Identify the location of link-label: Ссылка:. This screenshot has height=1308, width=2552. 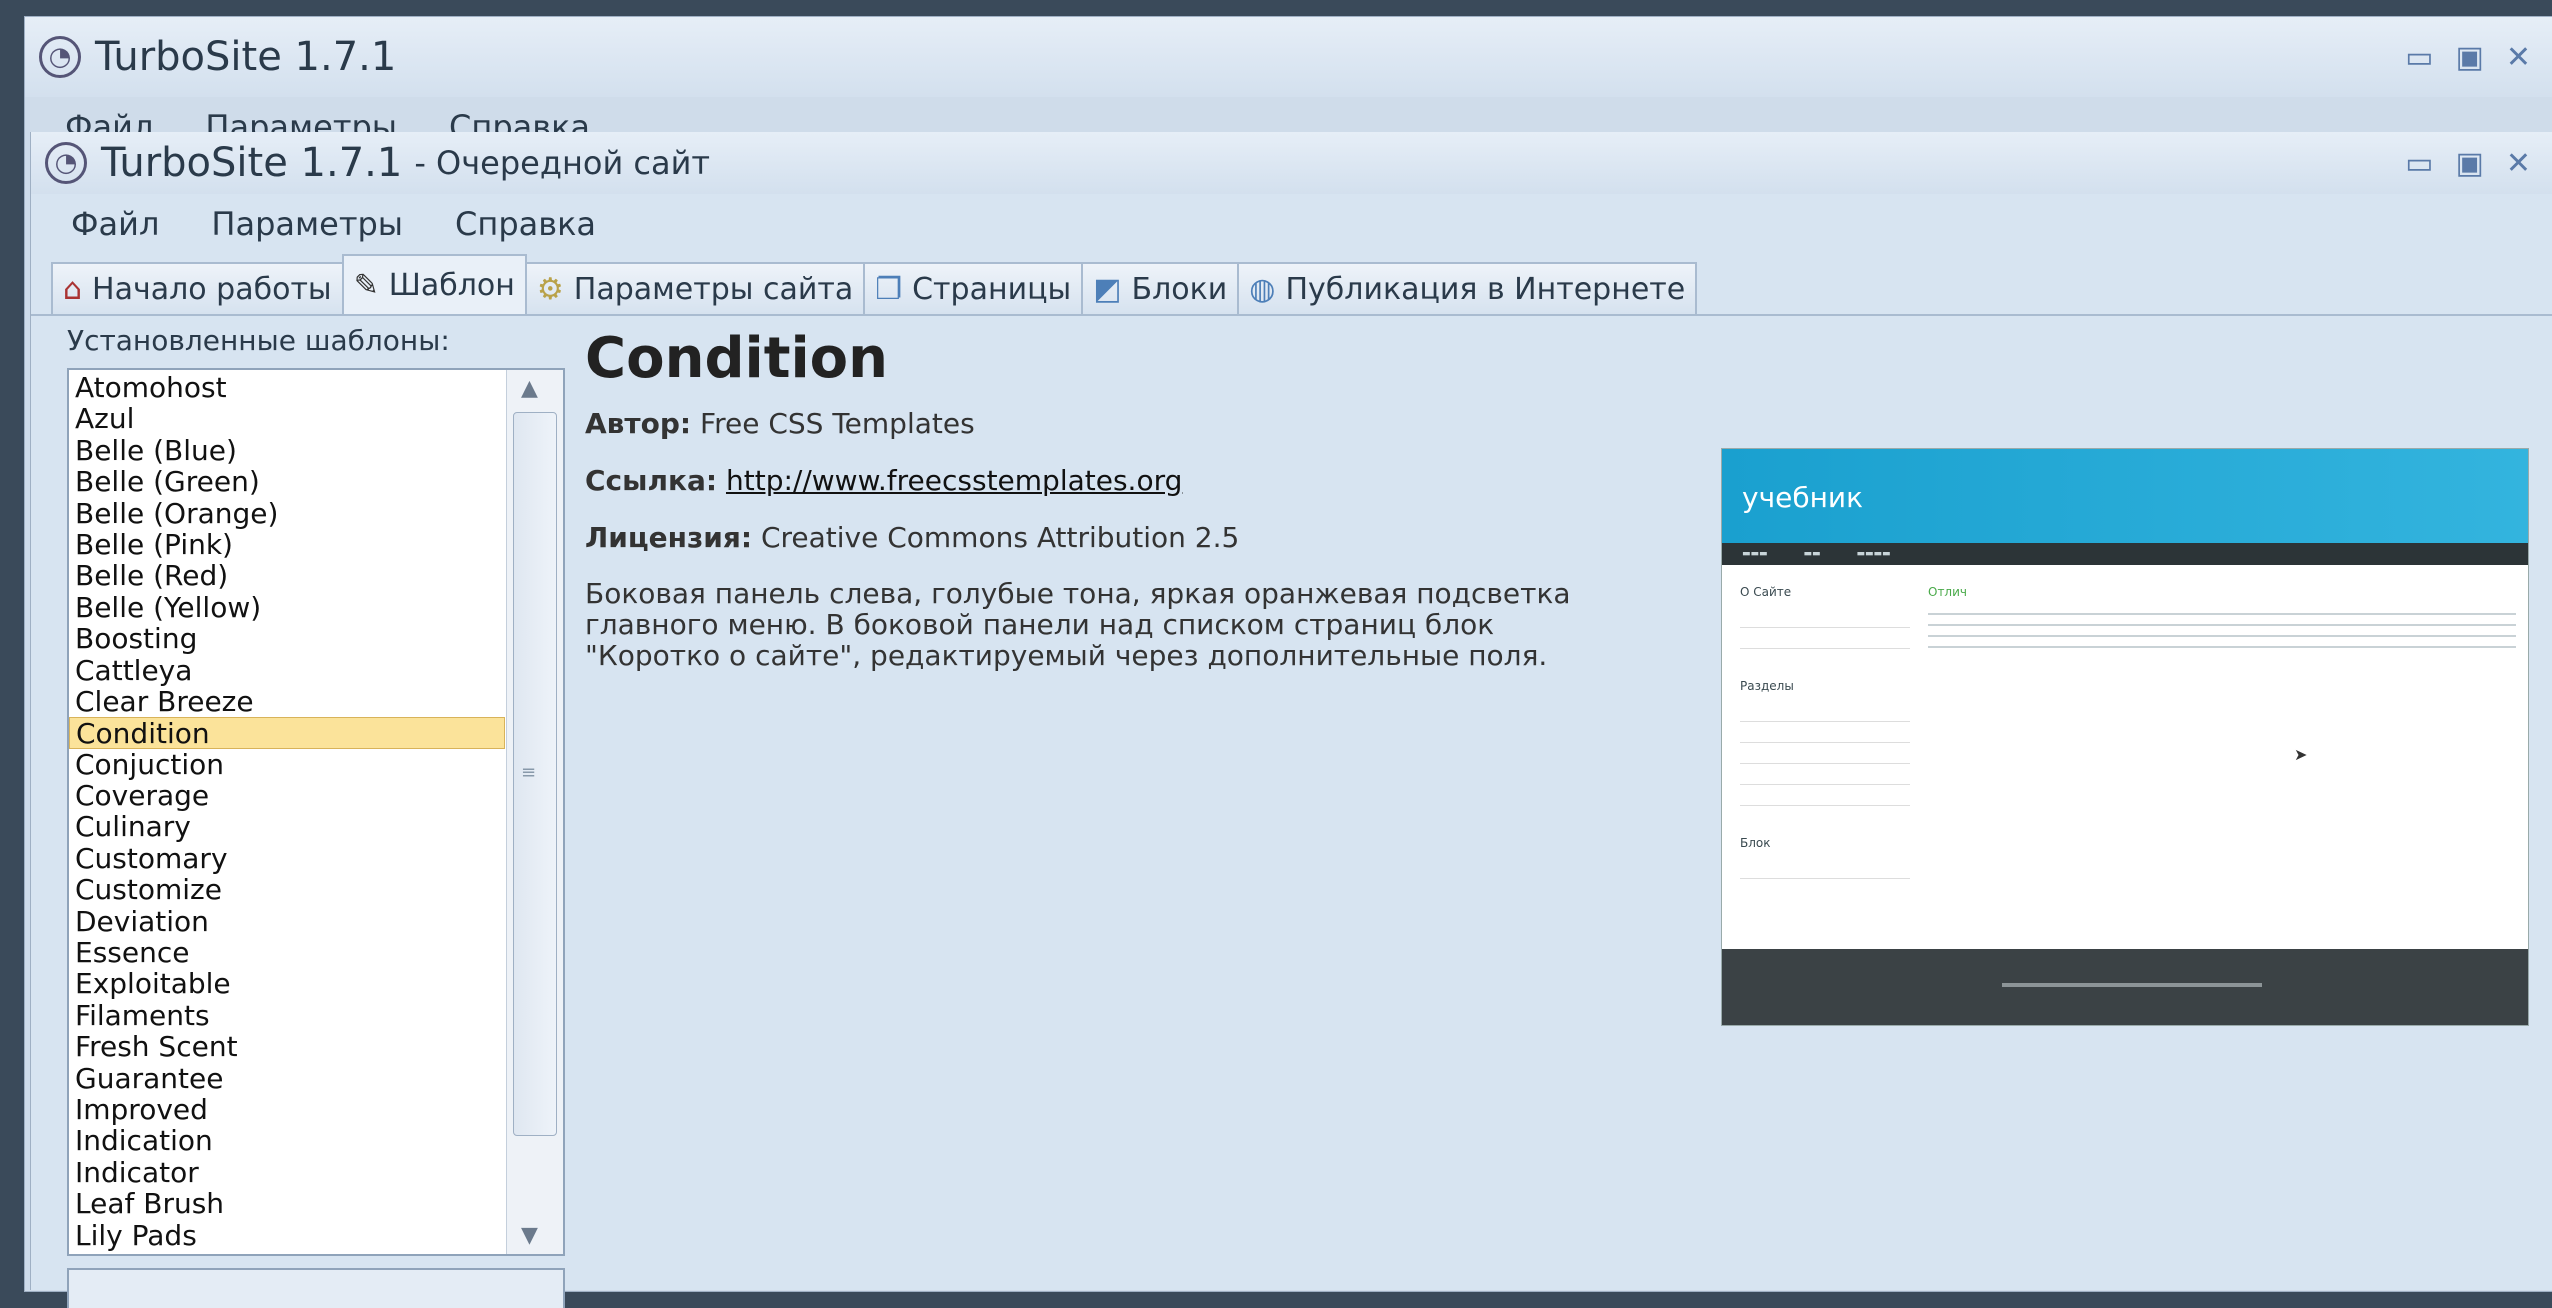
(651, 480).